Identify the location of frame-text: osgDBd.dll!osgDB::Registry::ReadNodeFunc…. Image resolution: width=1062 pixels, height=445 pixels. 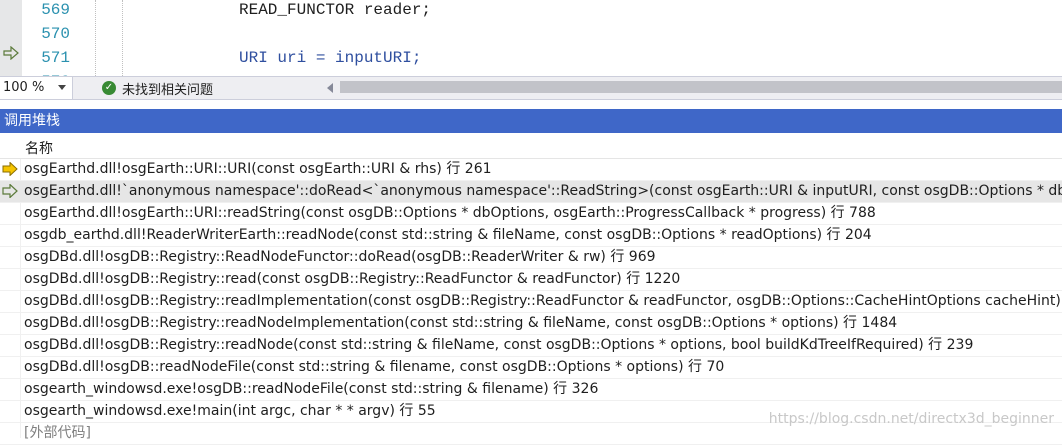
(340, 257).